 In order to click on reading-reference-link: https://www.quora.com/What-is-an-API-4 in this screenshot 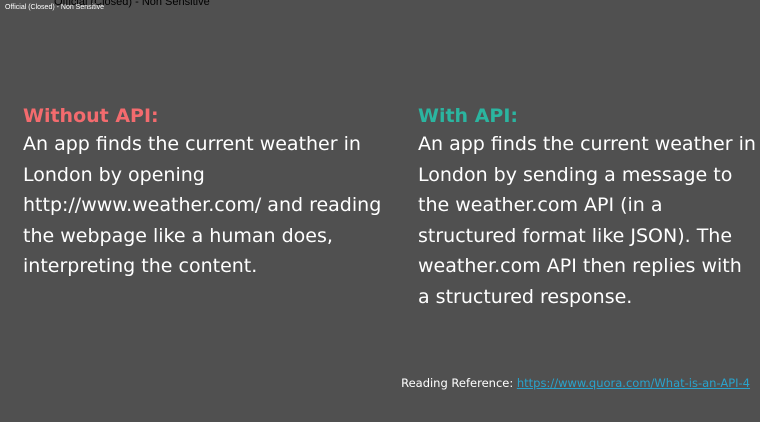, I will do `click(633, 383)`.